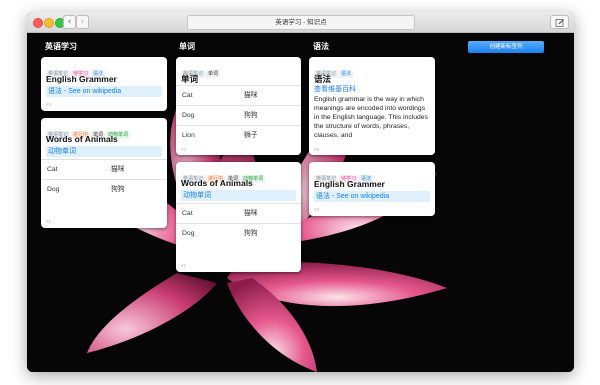 The width and height of the screenshot is (600, 385). I want to click on forward-icon: ›, so click(82, 22).